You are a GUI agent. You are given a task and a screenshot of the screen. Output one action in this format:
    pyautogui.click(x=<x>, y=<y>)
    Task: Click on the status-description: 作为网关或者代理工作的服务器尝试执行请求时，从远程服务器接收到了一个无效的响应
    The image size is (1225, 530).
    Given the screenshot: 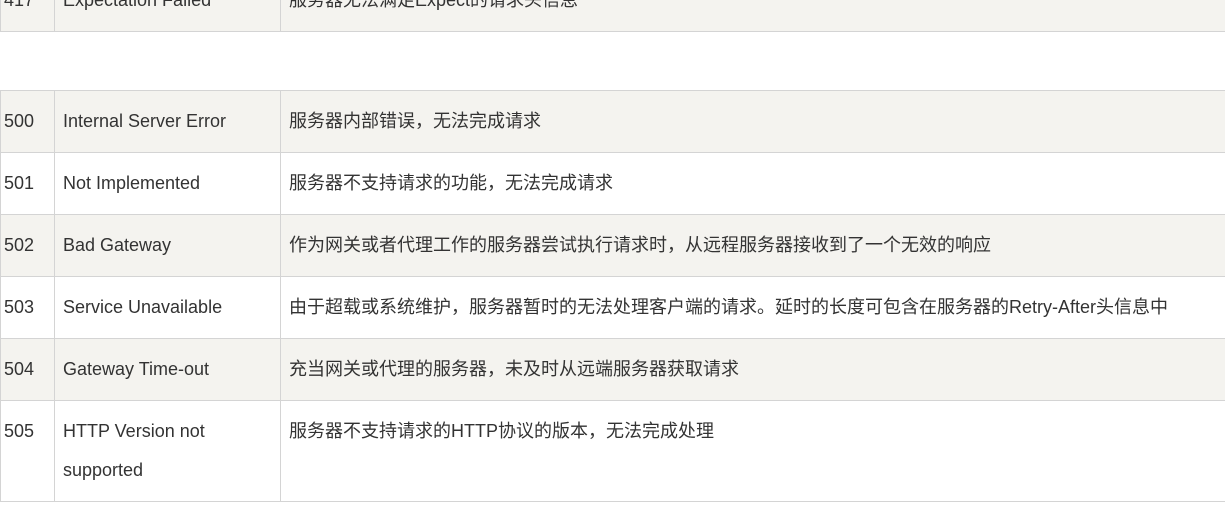 What is the action you would take?
    pyautogui.click(x=752, y=245)
    